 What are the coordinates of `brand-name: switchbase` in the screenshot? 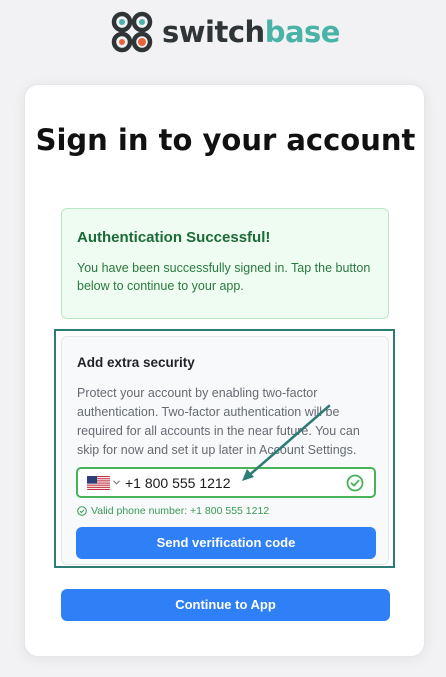 It's located at (251, 32).